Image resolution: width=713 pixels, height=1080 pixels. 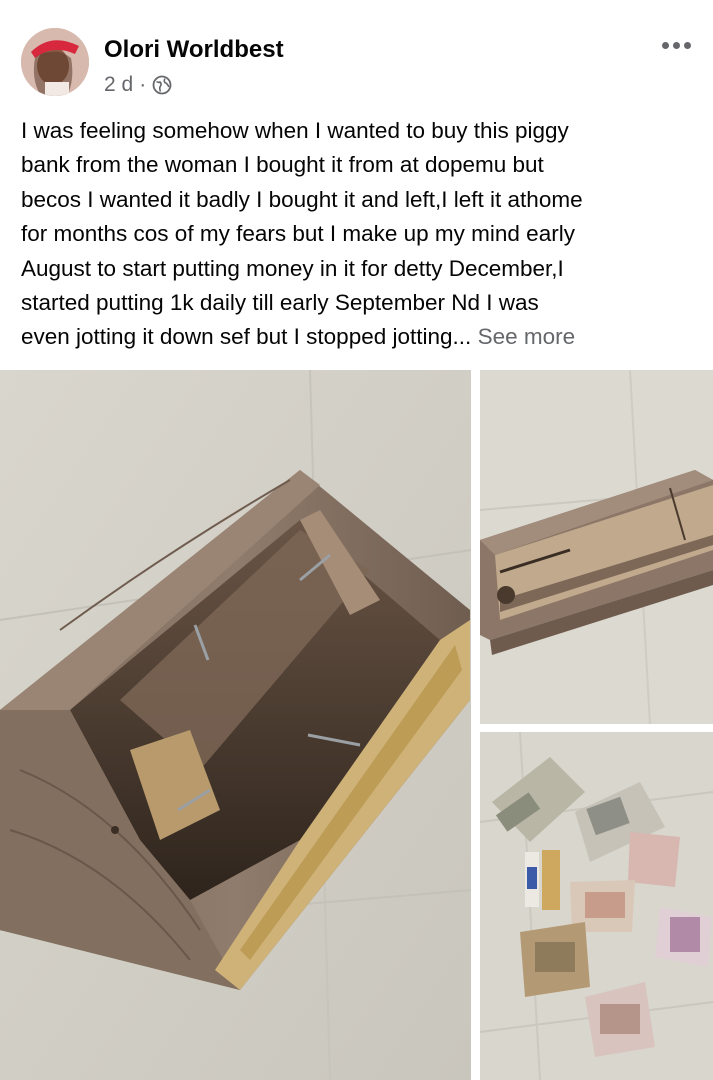 I want to click on author-name: Olori Worldbest, so click(x=194, y=50).